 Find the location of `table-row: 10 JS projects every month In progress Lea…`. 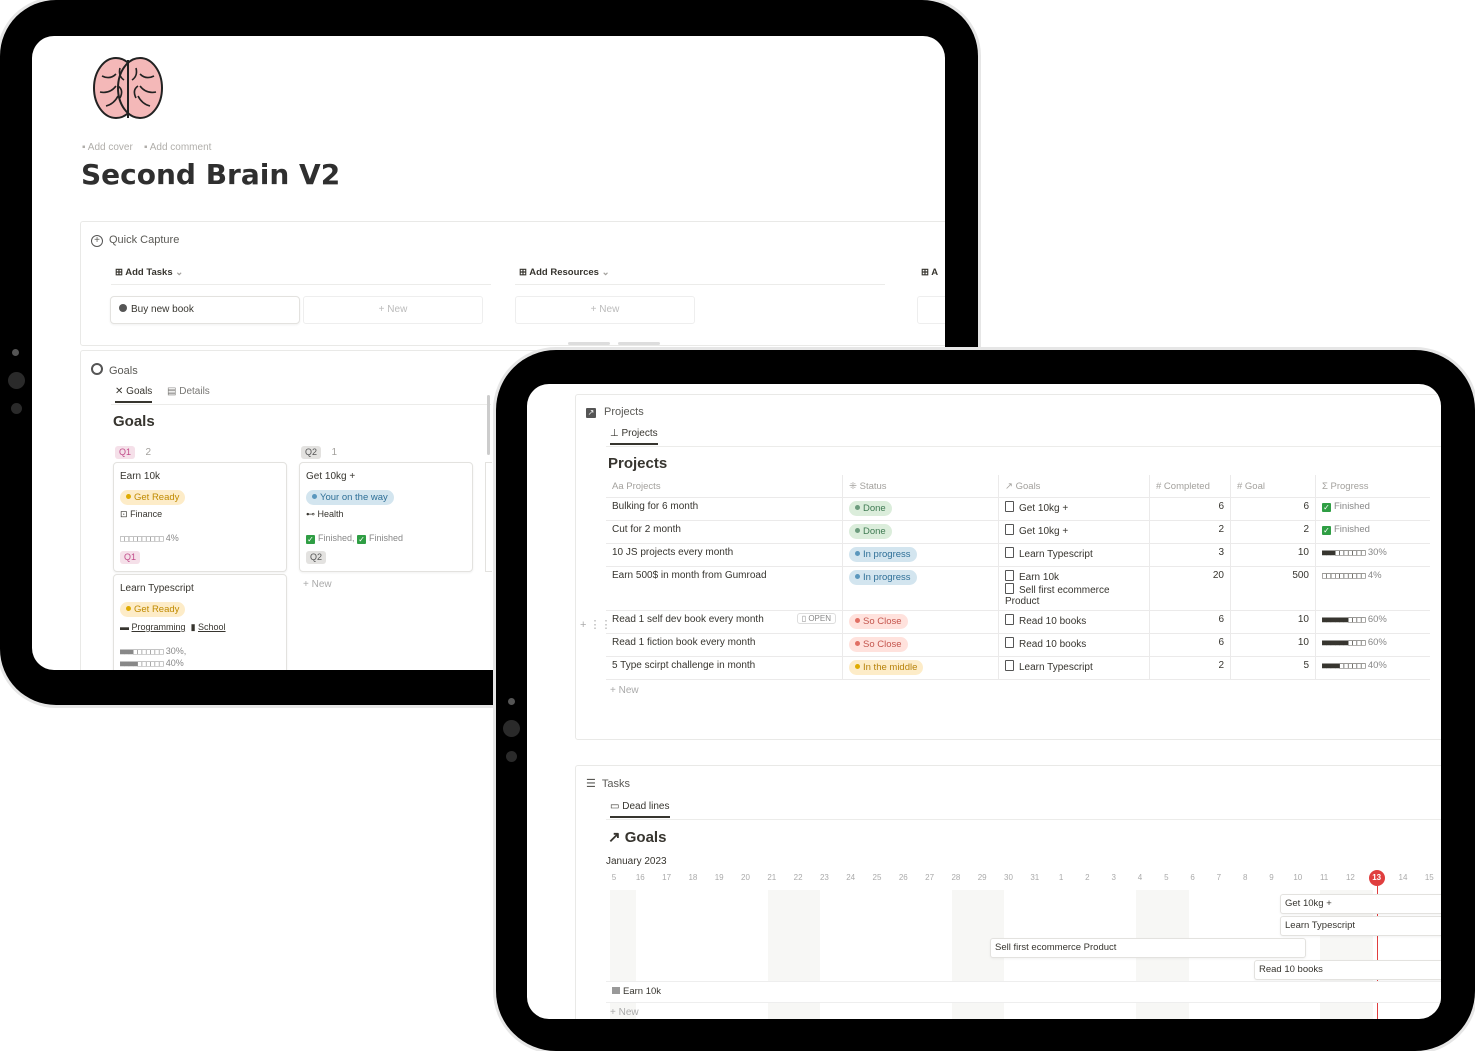

table-row: 10 JS projects every month In progress Lea… is located at coordinates (1018, 555).